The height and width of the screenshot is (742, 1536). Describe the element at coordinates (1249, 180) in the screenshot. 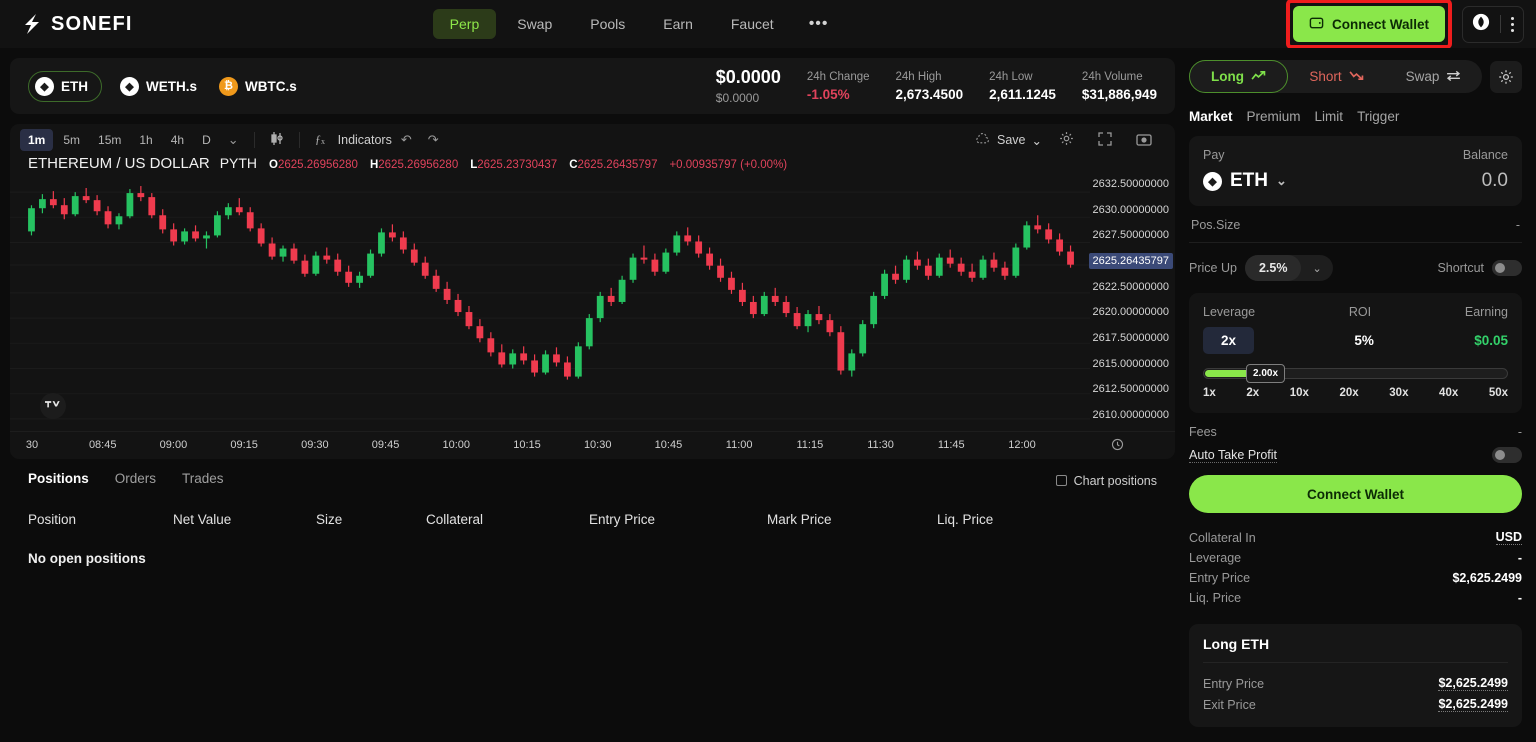

I see `pay-token-label: ETH` at that location.